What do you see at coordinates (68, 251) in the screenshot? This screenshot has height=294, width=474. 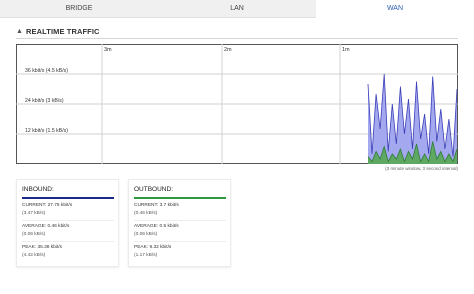 I see `inbound-peak: PEAK: 35.38 kbit/s (4.42 kB/s)` at bounding box center [68, 251].